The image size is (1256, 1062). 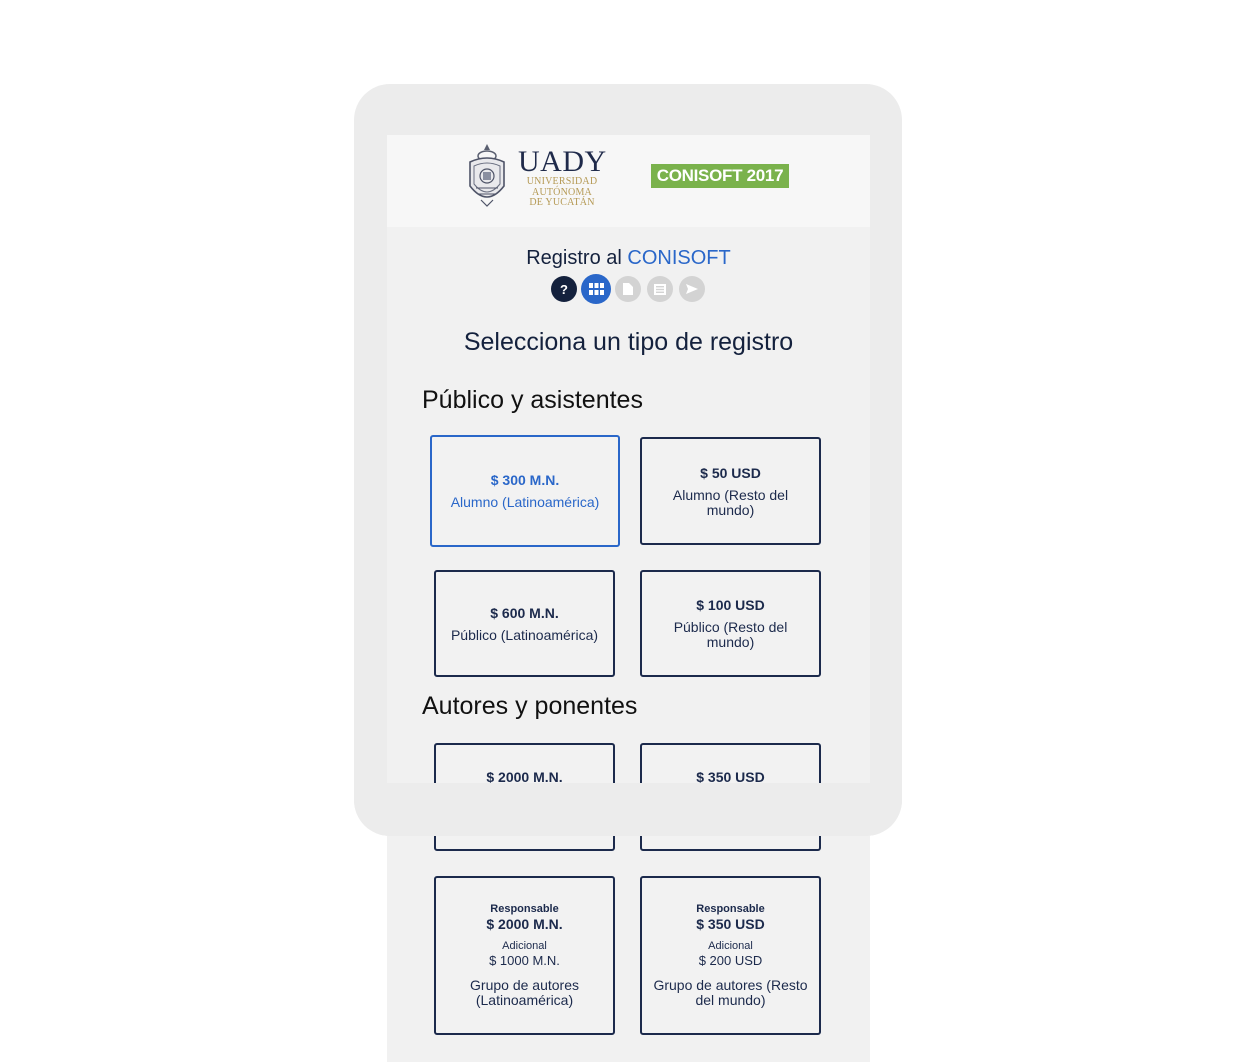 I want to click on document-icon, so click(x=628, y=289).